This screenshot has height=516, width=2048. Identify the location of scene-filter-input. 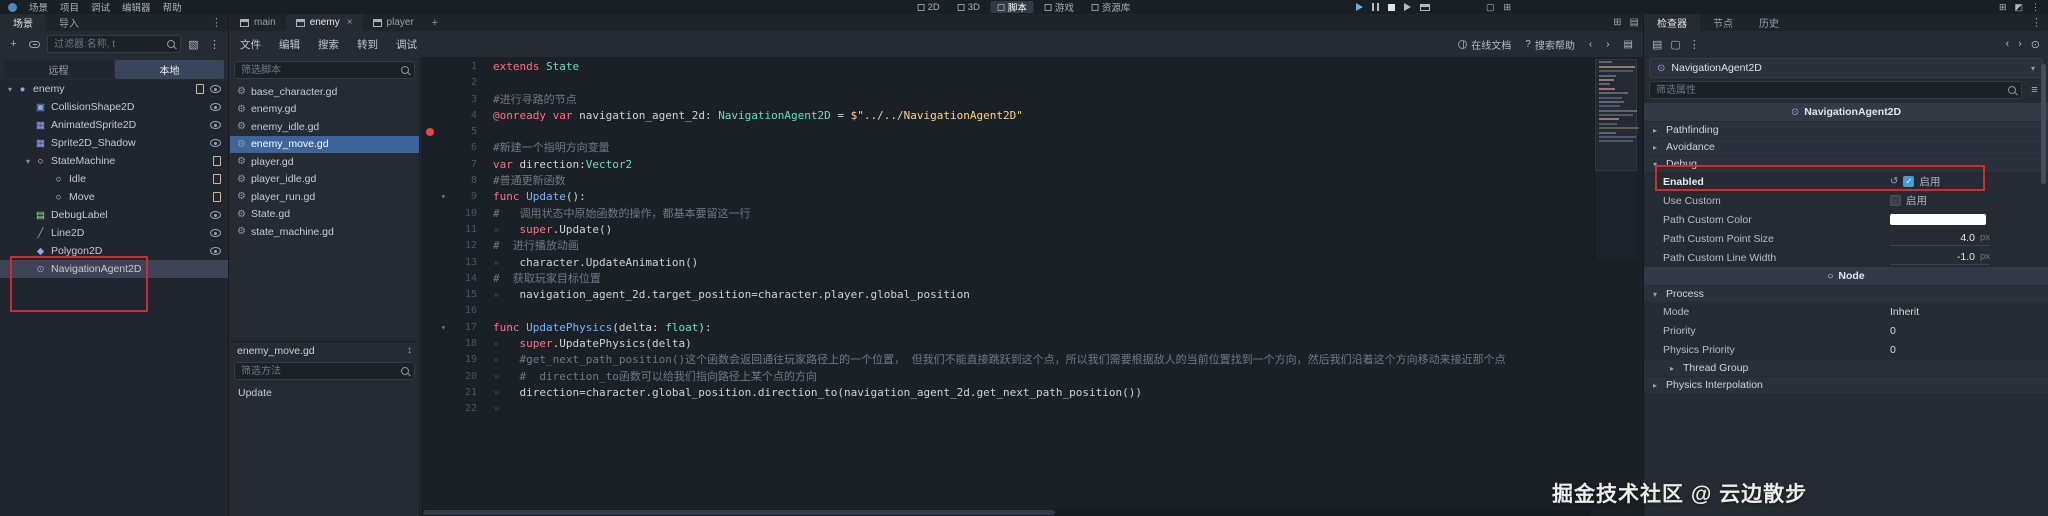
(114, 44).